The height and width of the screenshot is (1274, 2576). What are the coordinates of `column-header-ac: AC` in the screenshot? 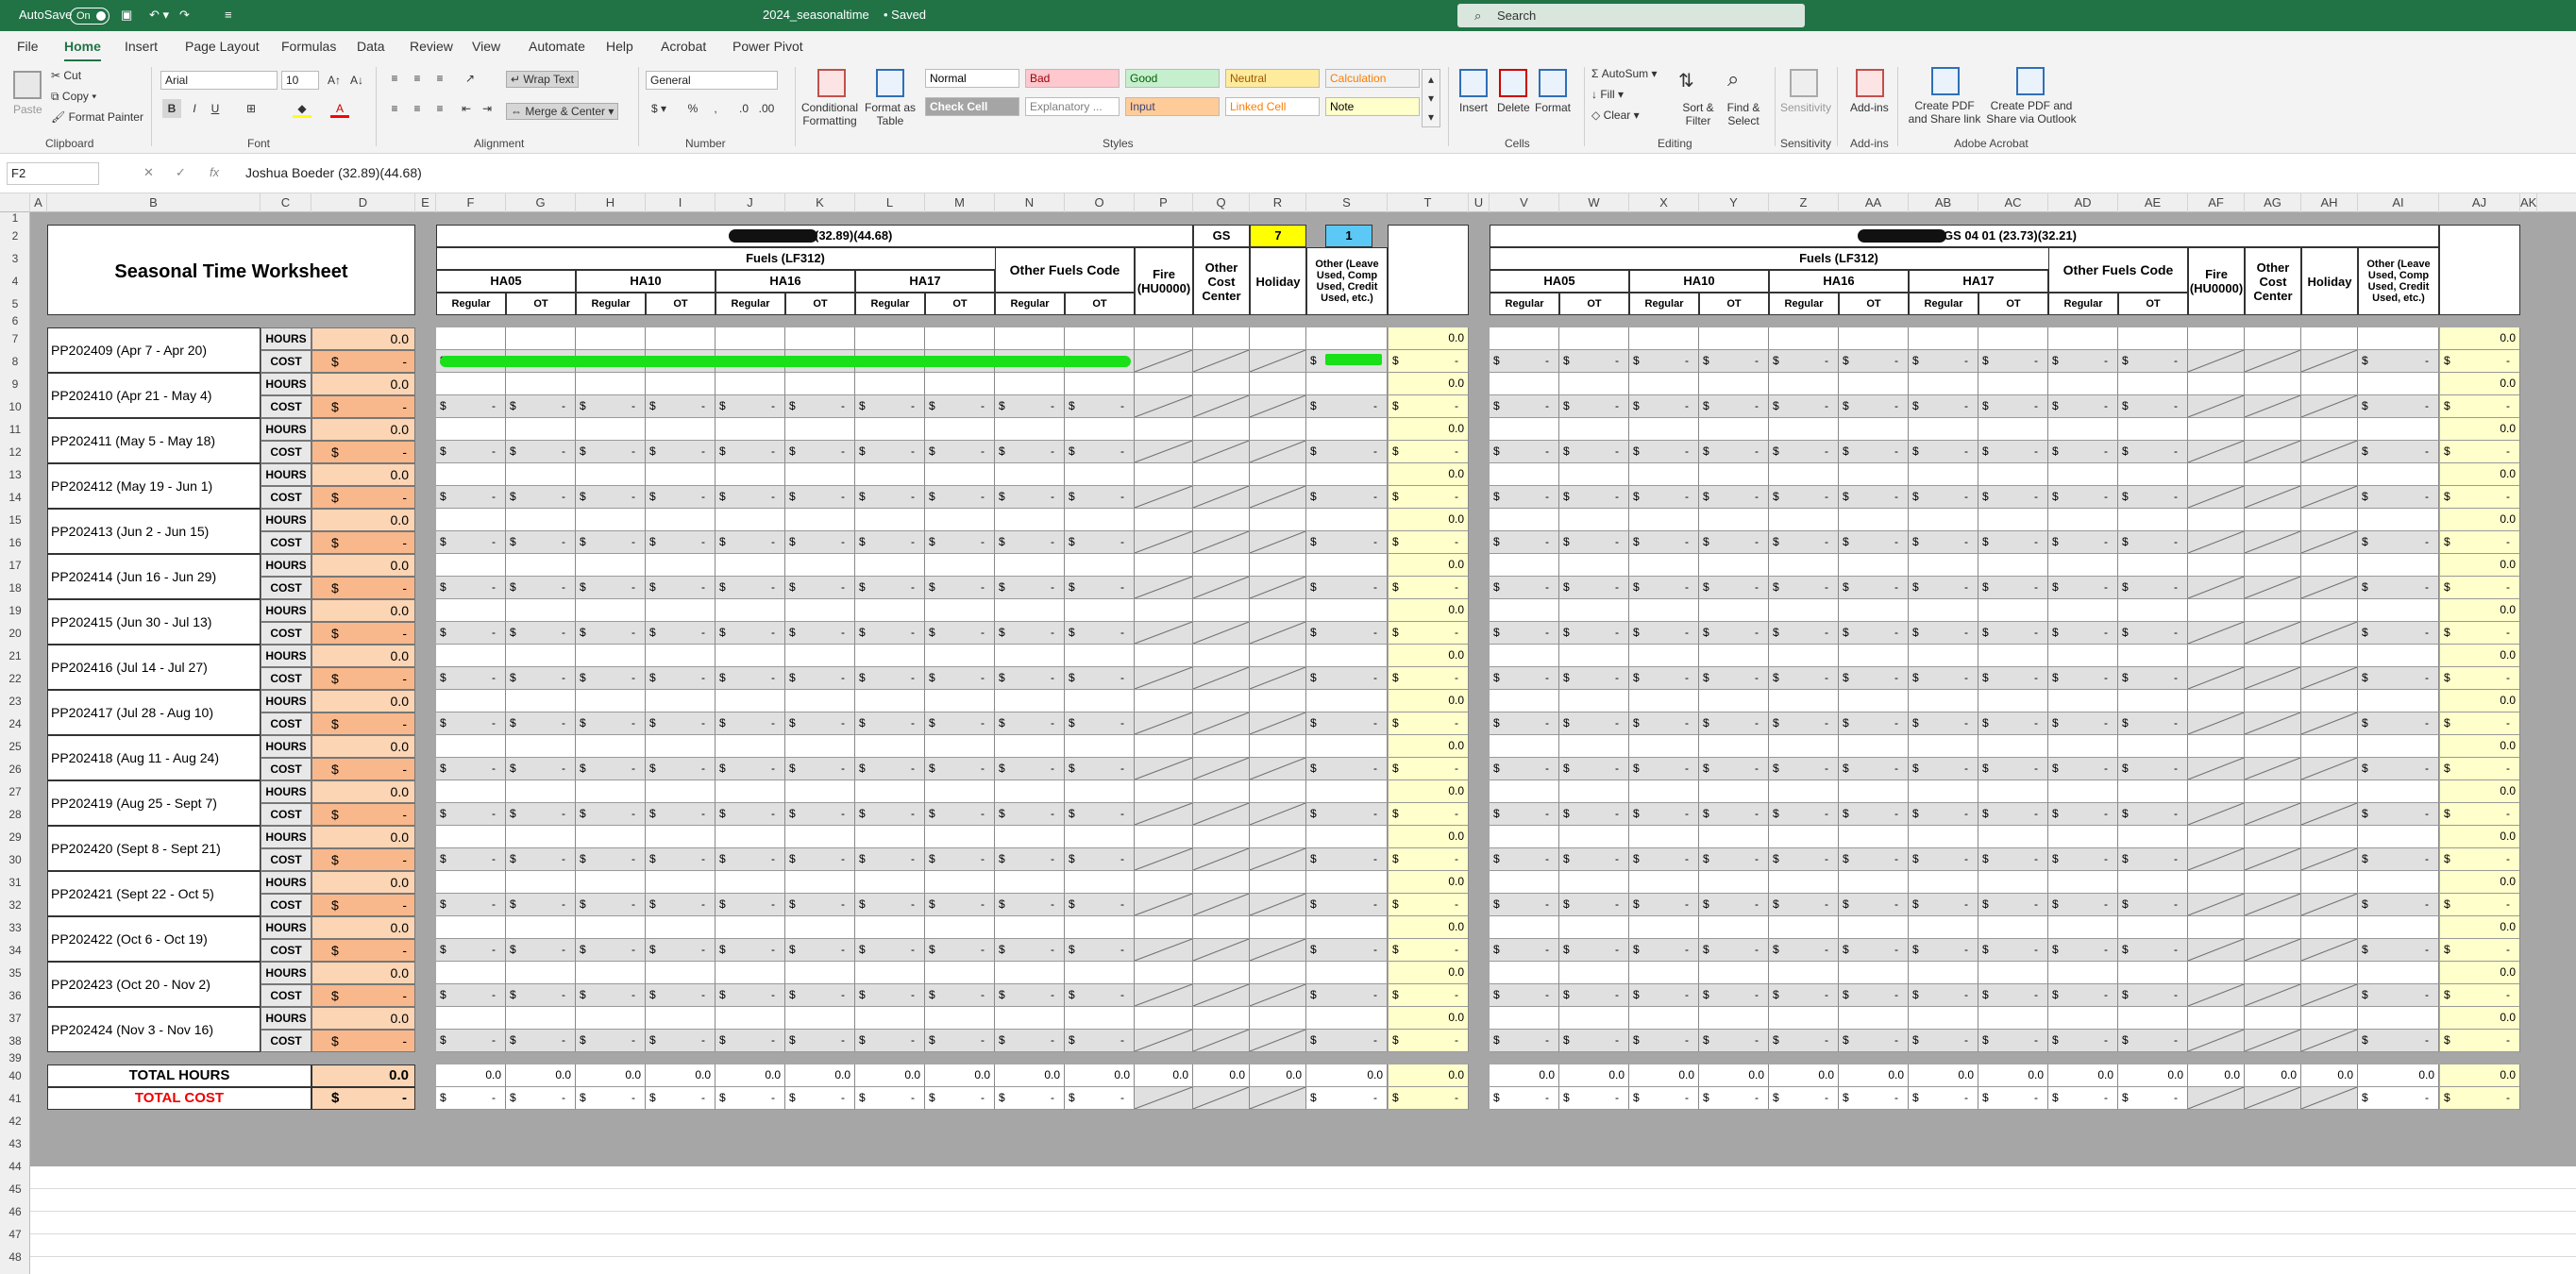 It's located at (2013, 202).